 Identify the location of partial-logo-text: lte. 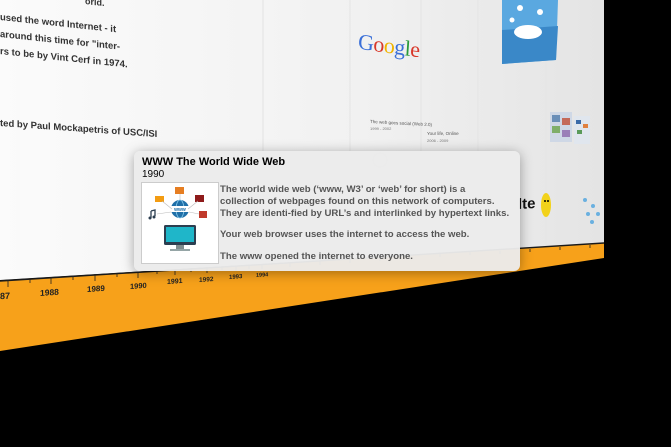
(527, 204).